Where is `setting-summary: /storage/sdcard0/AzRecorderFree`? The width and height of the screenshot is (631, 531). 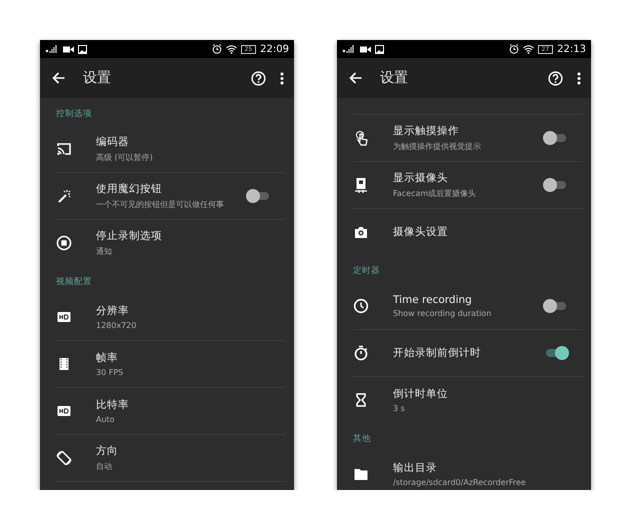 setting-summary: /storage/sdcard0/AzRecorderFree is located at coordinates (460, 482).